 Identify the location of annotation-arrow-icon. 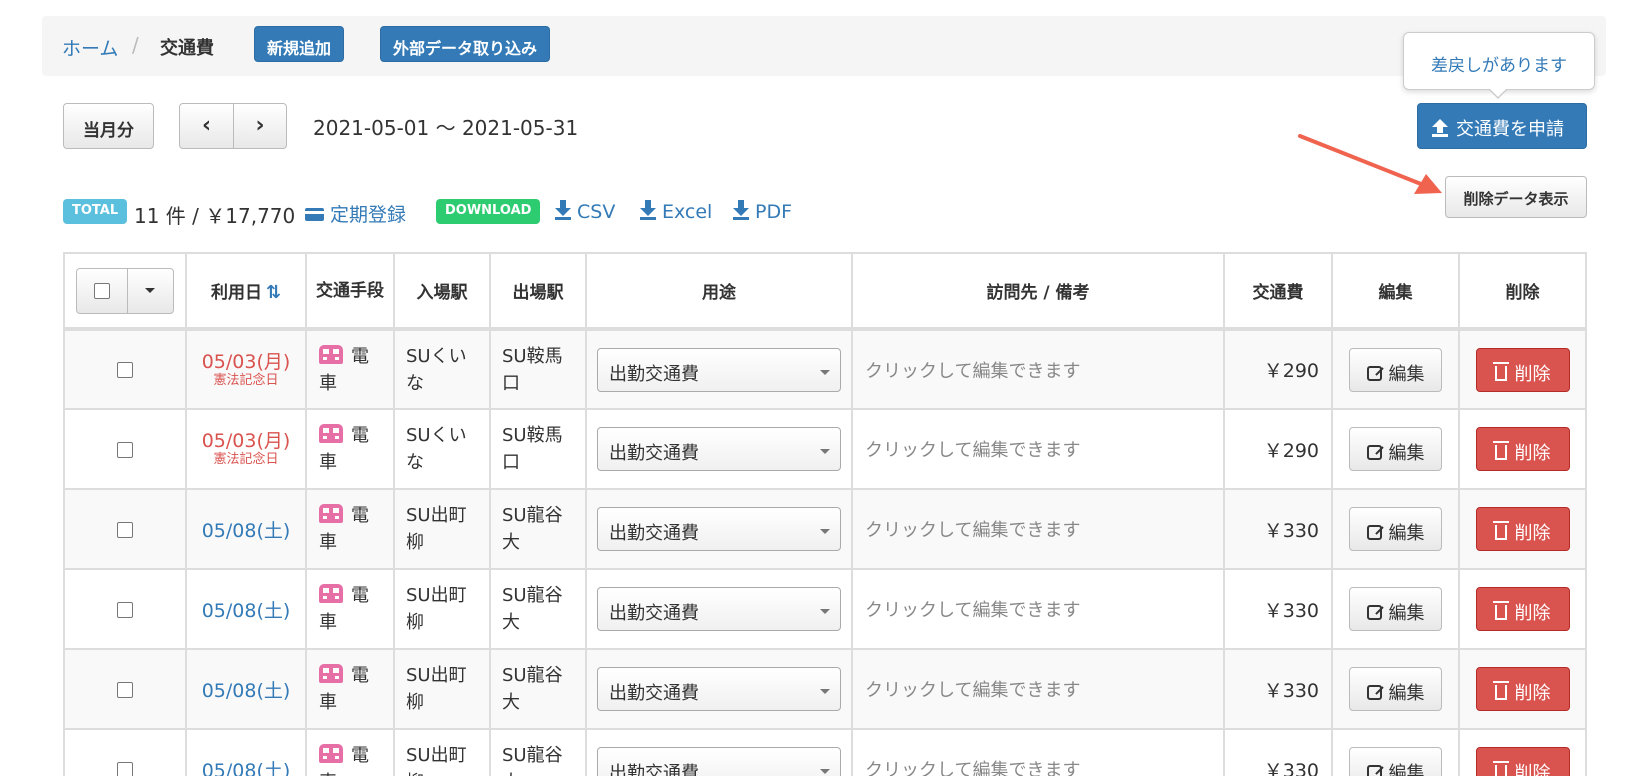
(1370, 164).